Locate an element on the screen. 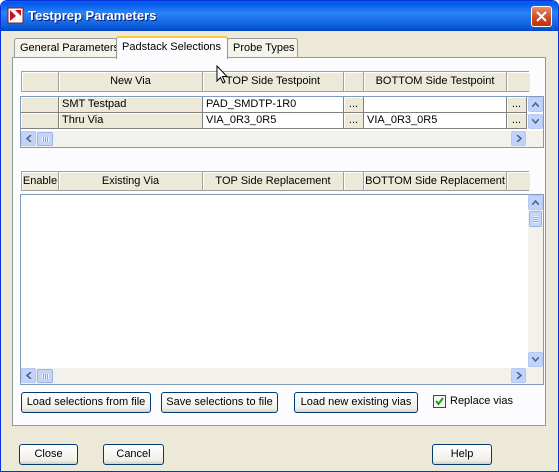  replace-vias-checkbox is located at coordinates (439, 401).